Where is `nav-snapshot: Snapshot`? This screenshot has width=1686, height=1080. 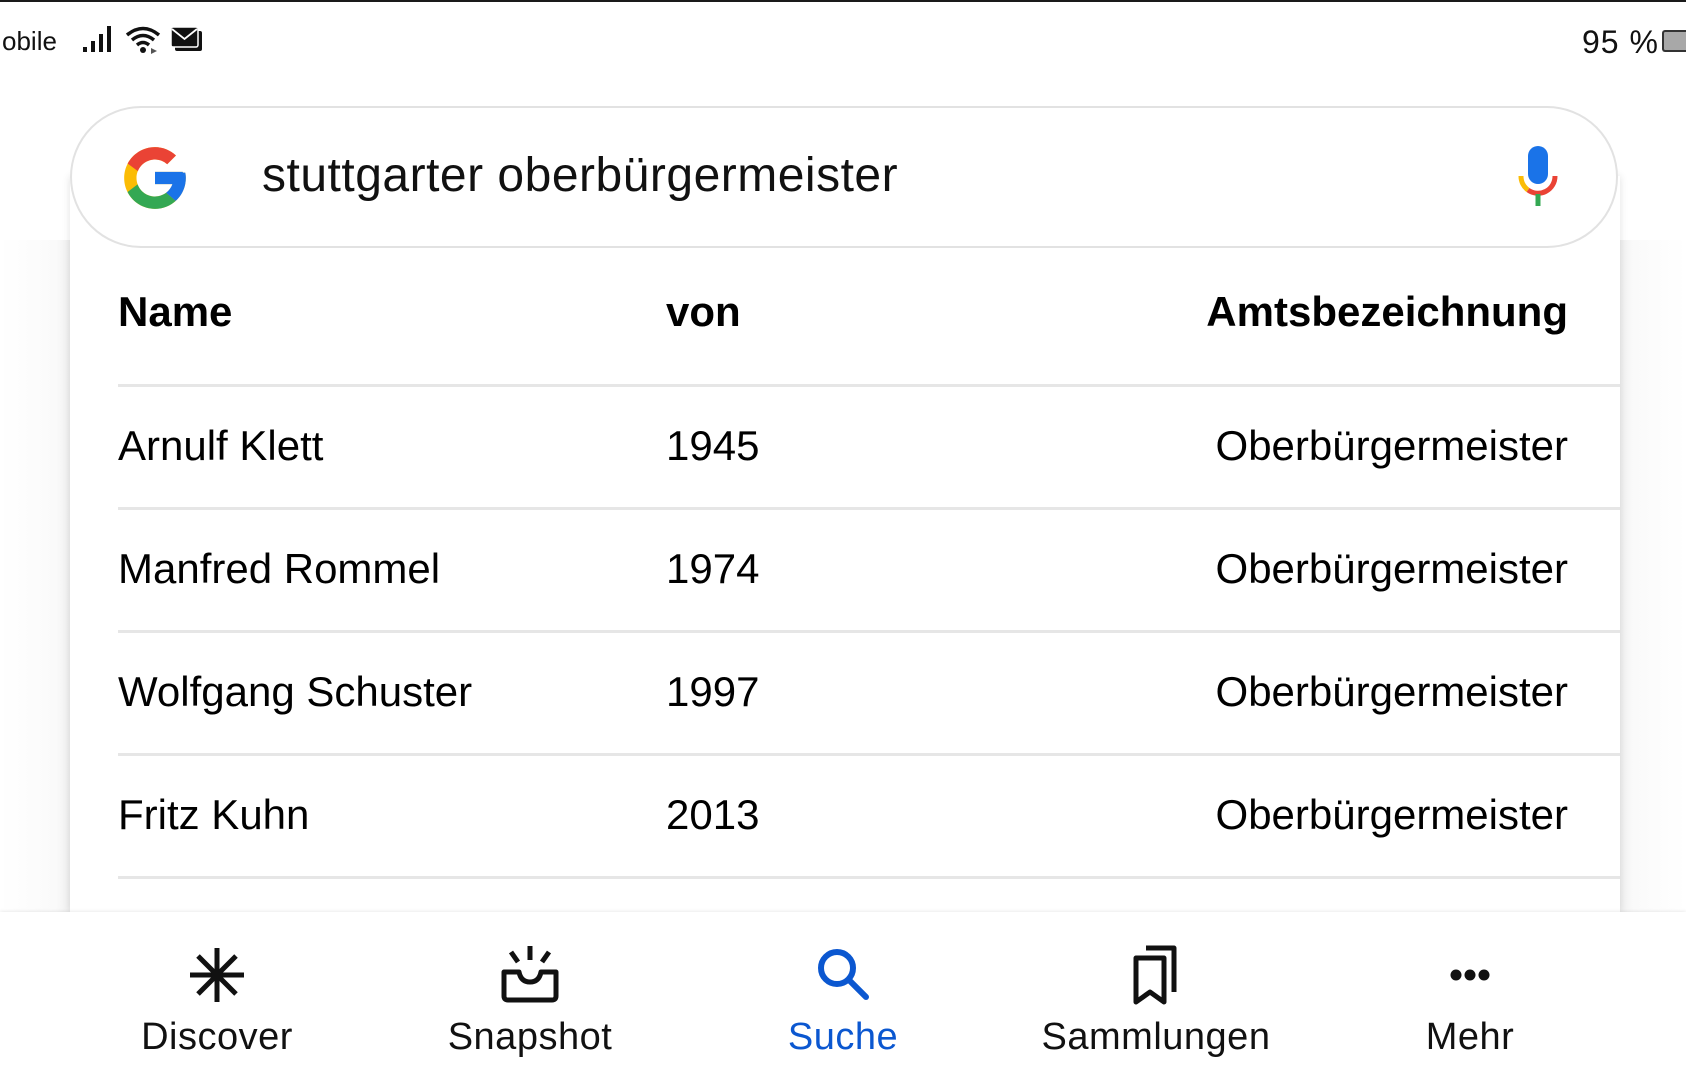 nav-snapshot: Snapshot is located at coordinates (530, 996).